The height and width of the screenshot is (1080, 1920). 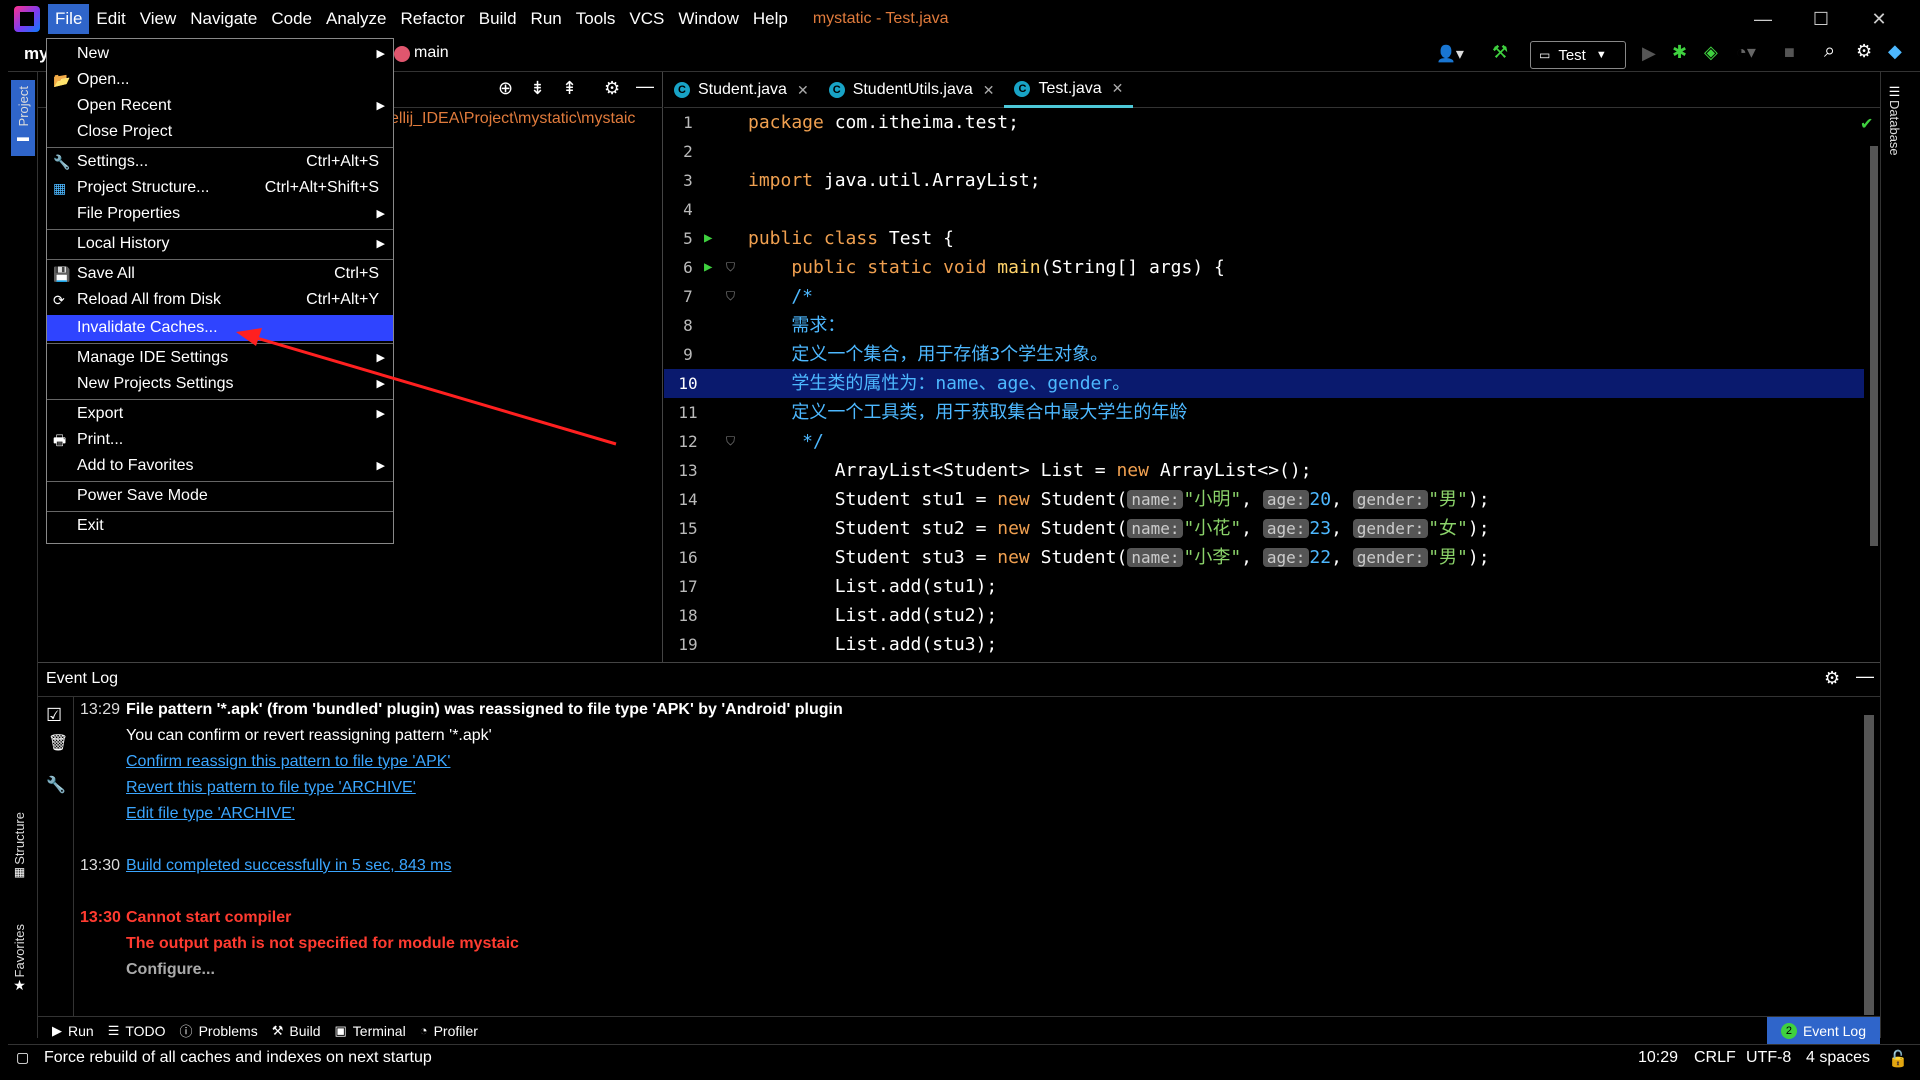 I want to click on run-tool-button: ▶ Run, so click(x=73, y=1031).